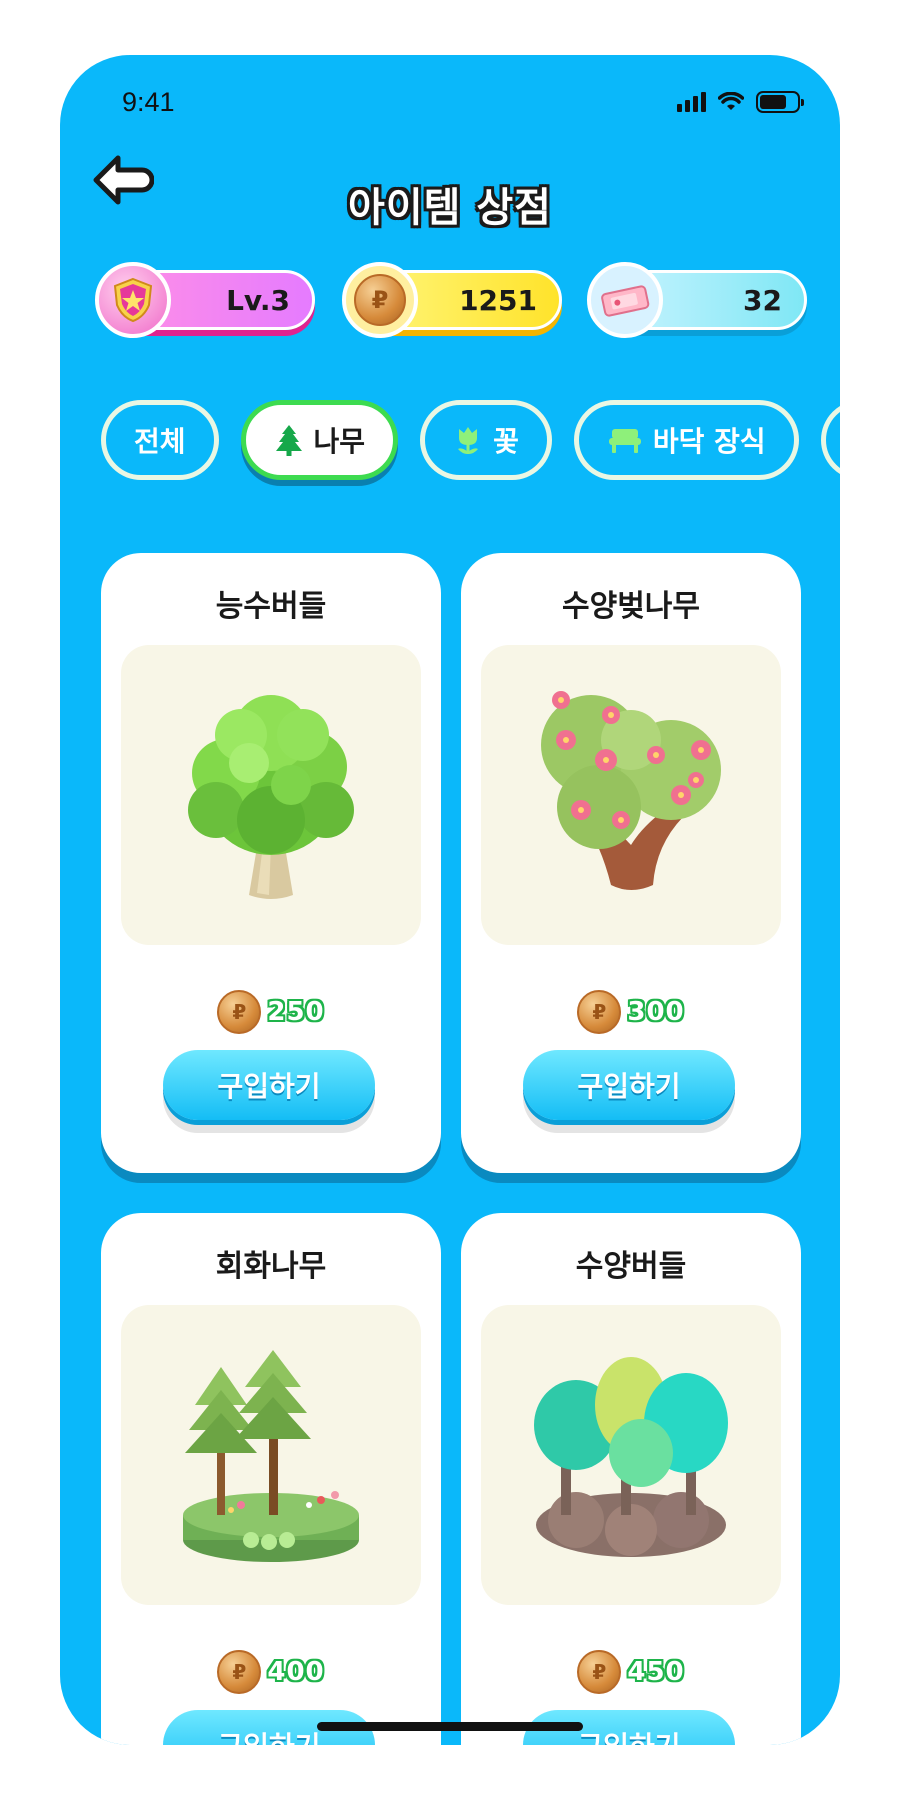  I want to click on coin-value: 1251, so click(498, 300).